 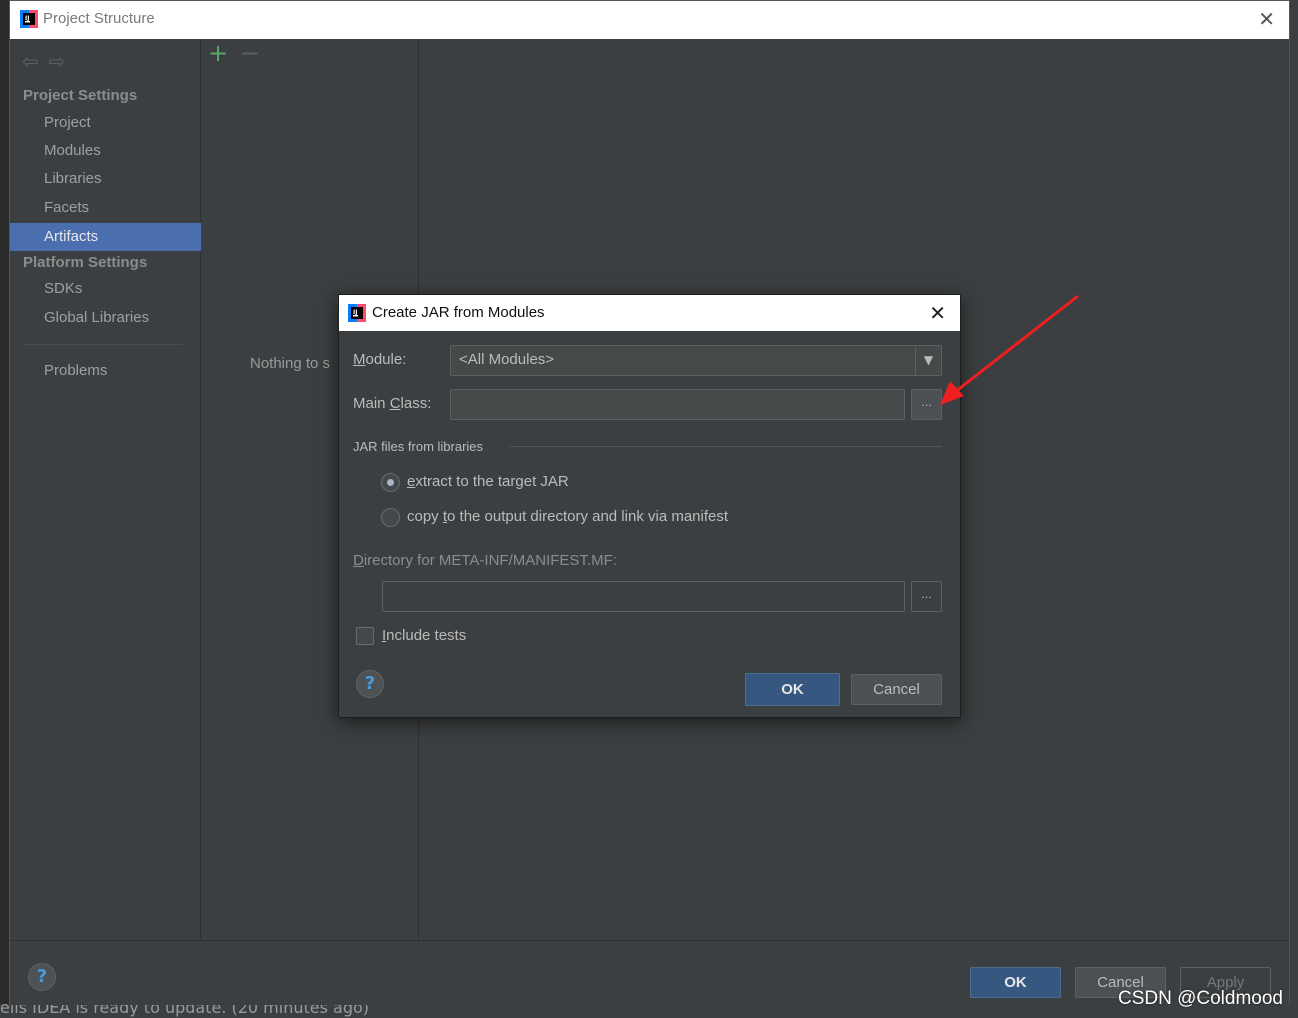 What do you see at coordinates (1016, 344) in the screenshot?
I see `annotation-arrow-line` at bounding box center [1016, 344].